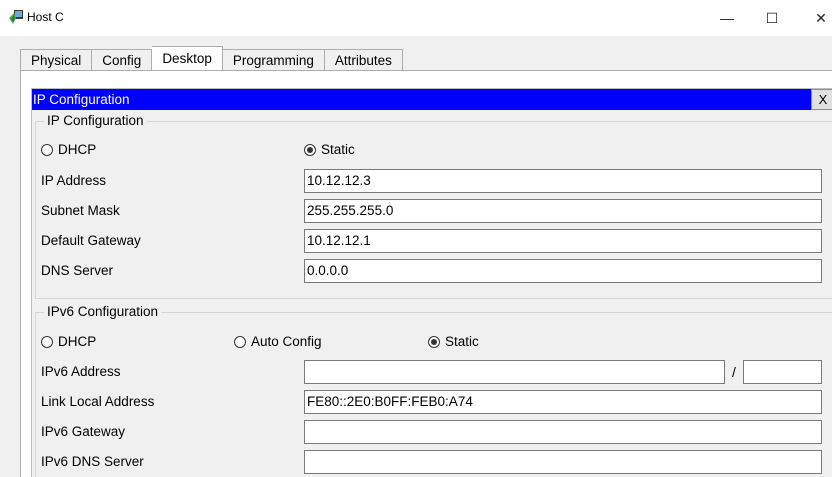 Image resolution: width=832 pixels, height=477 pixels. Describe the element at coordinates (563, 462) in the screenshot. I see `ipv6-dns-server-field` at that location.